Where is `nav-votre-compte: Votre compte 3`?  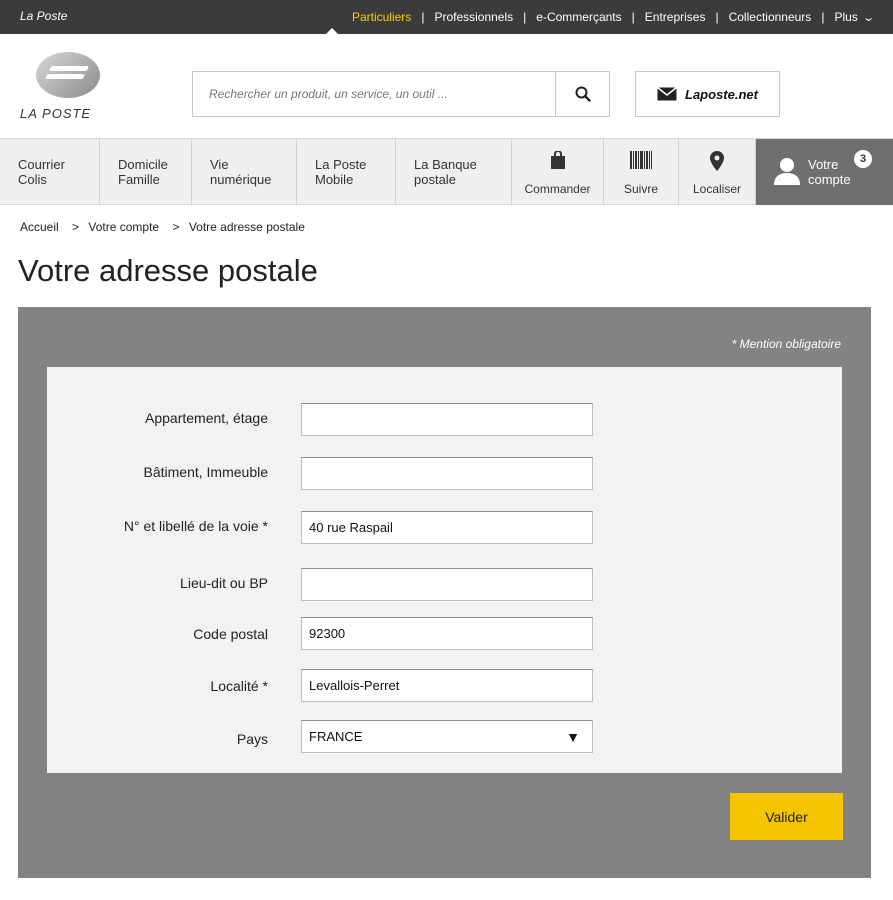 nav-votre-compte: Votre compte 3 is located at coordinates (824, 172).